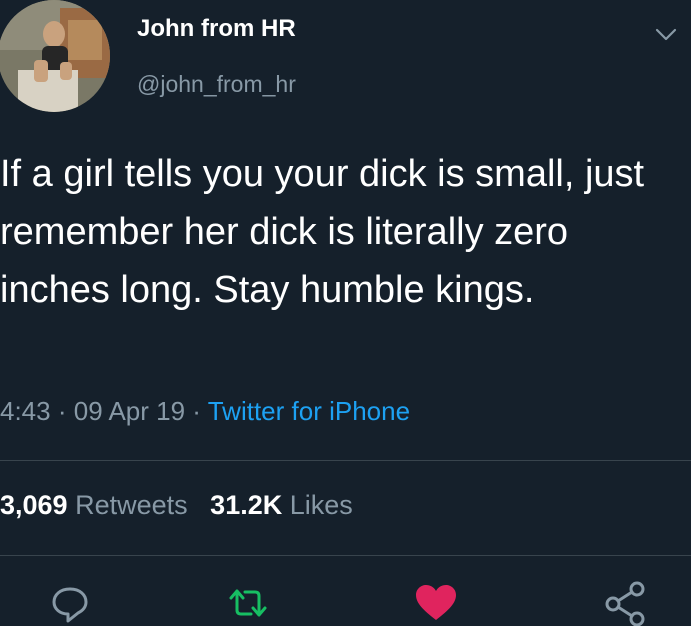 This screenshot has height=626, width=691. What do you see at coordinates (216, 29) in the screenshot?
I see `author-display-name: John from HR` at bounding box center [216, 29].